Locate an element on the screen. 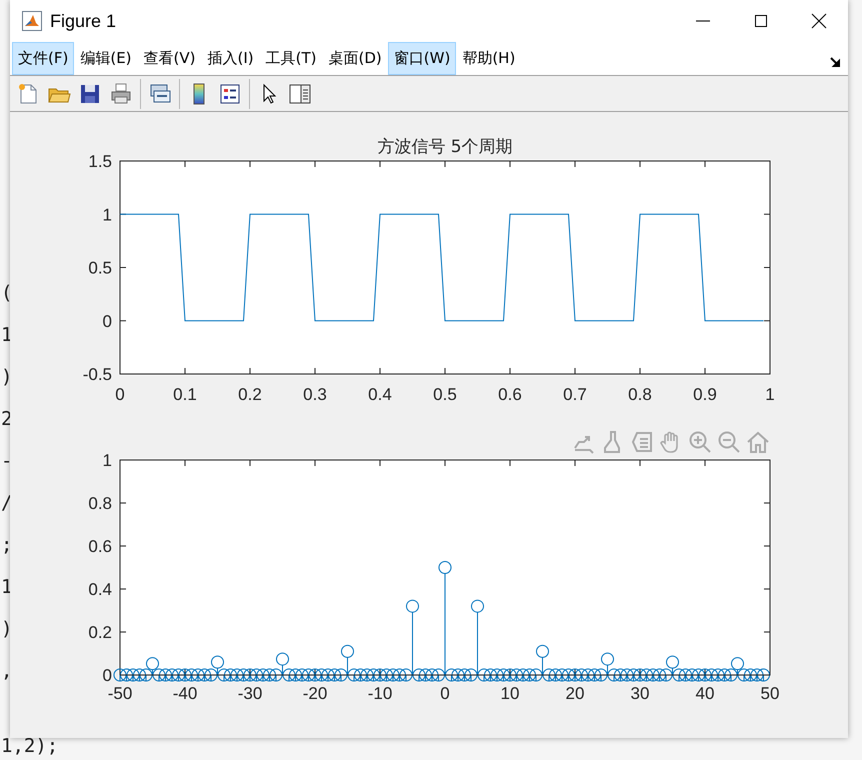  zoom-in-icon is located at coordinates (700, 442).